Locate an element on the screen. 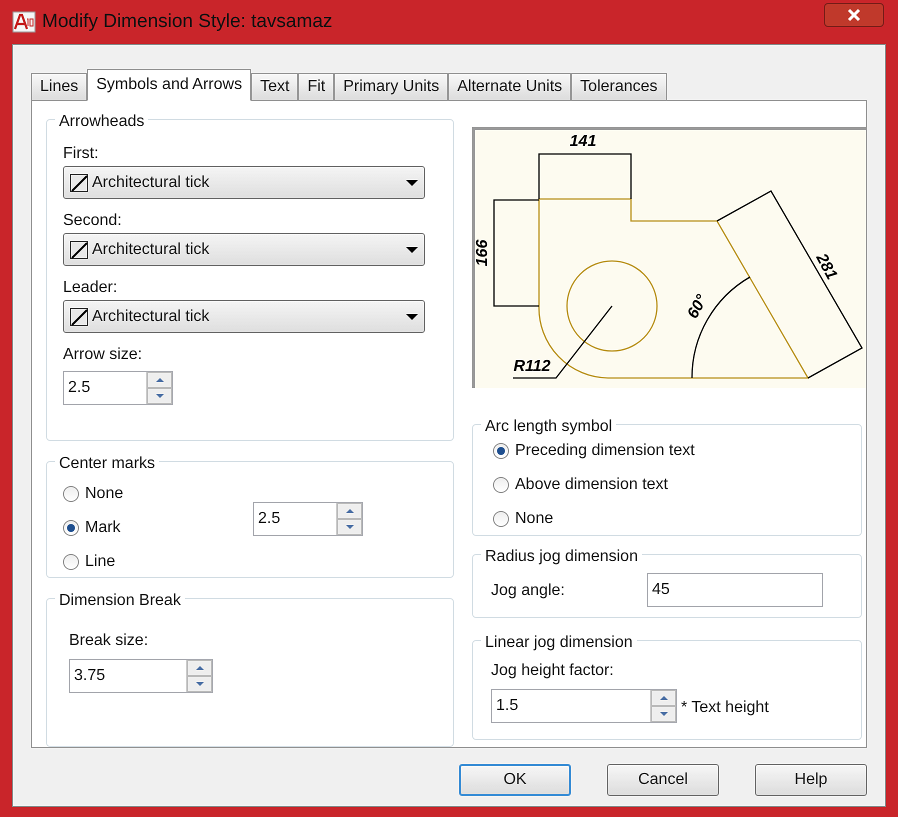 The width and height of the screenshot is (898, 817). break-size-spinner: 3.75 is located at coordinates (141, 675).